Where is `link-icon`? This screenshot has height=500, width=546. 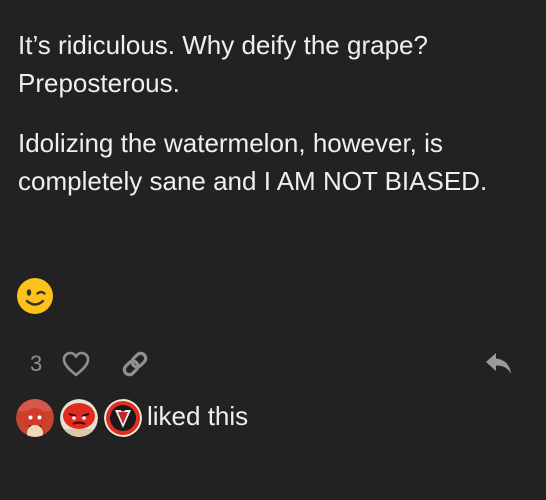
link-icon is located at coordinates (135, 364).